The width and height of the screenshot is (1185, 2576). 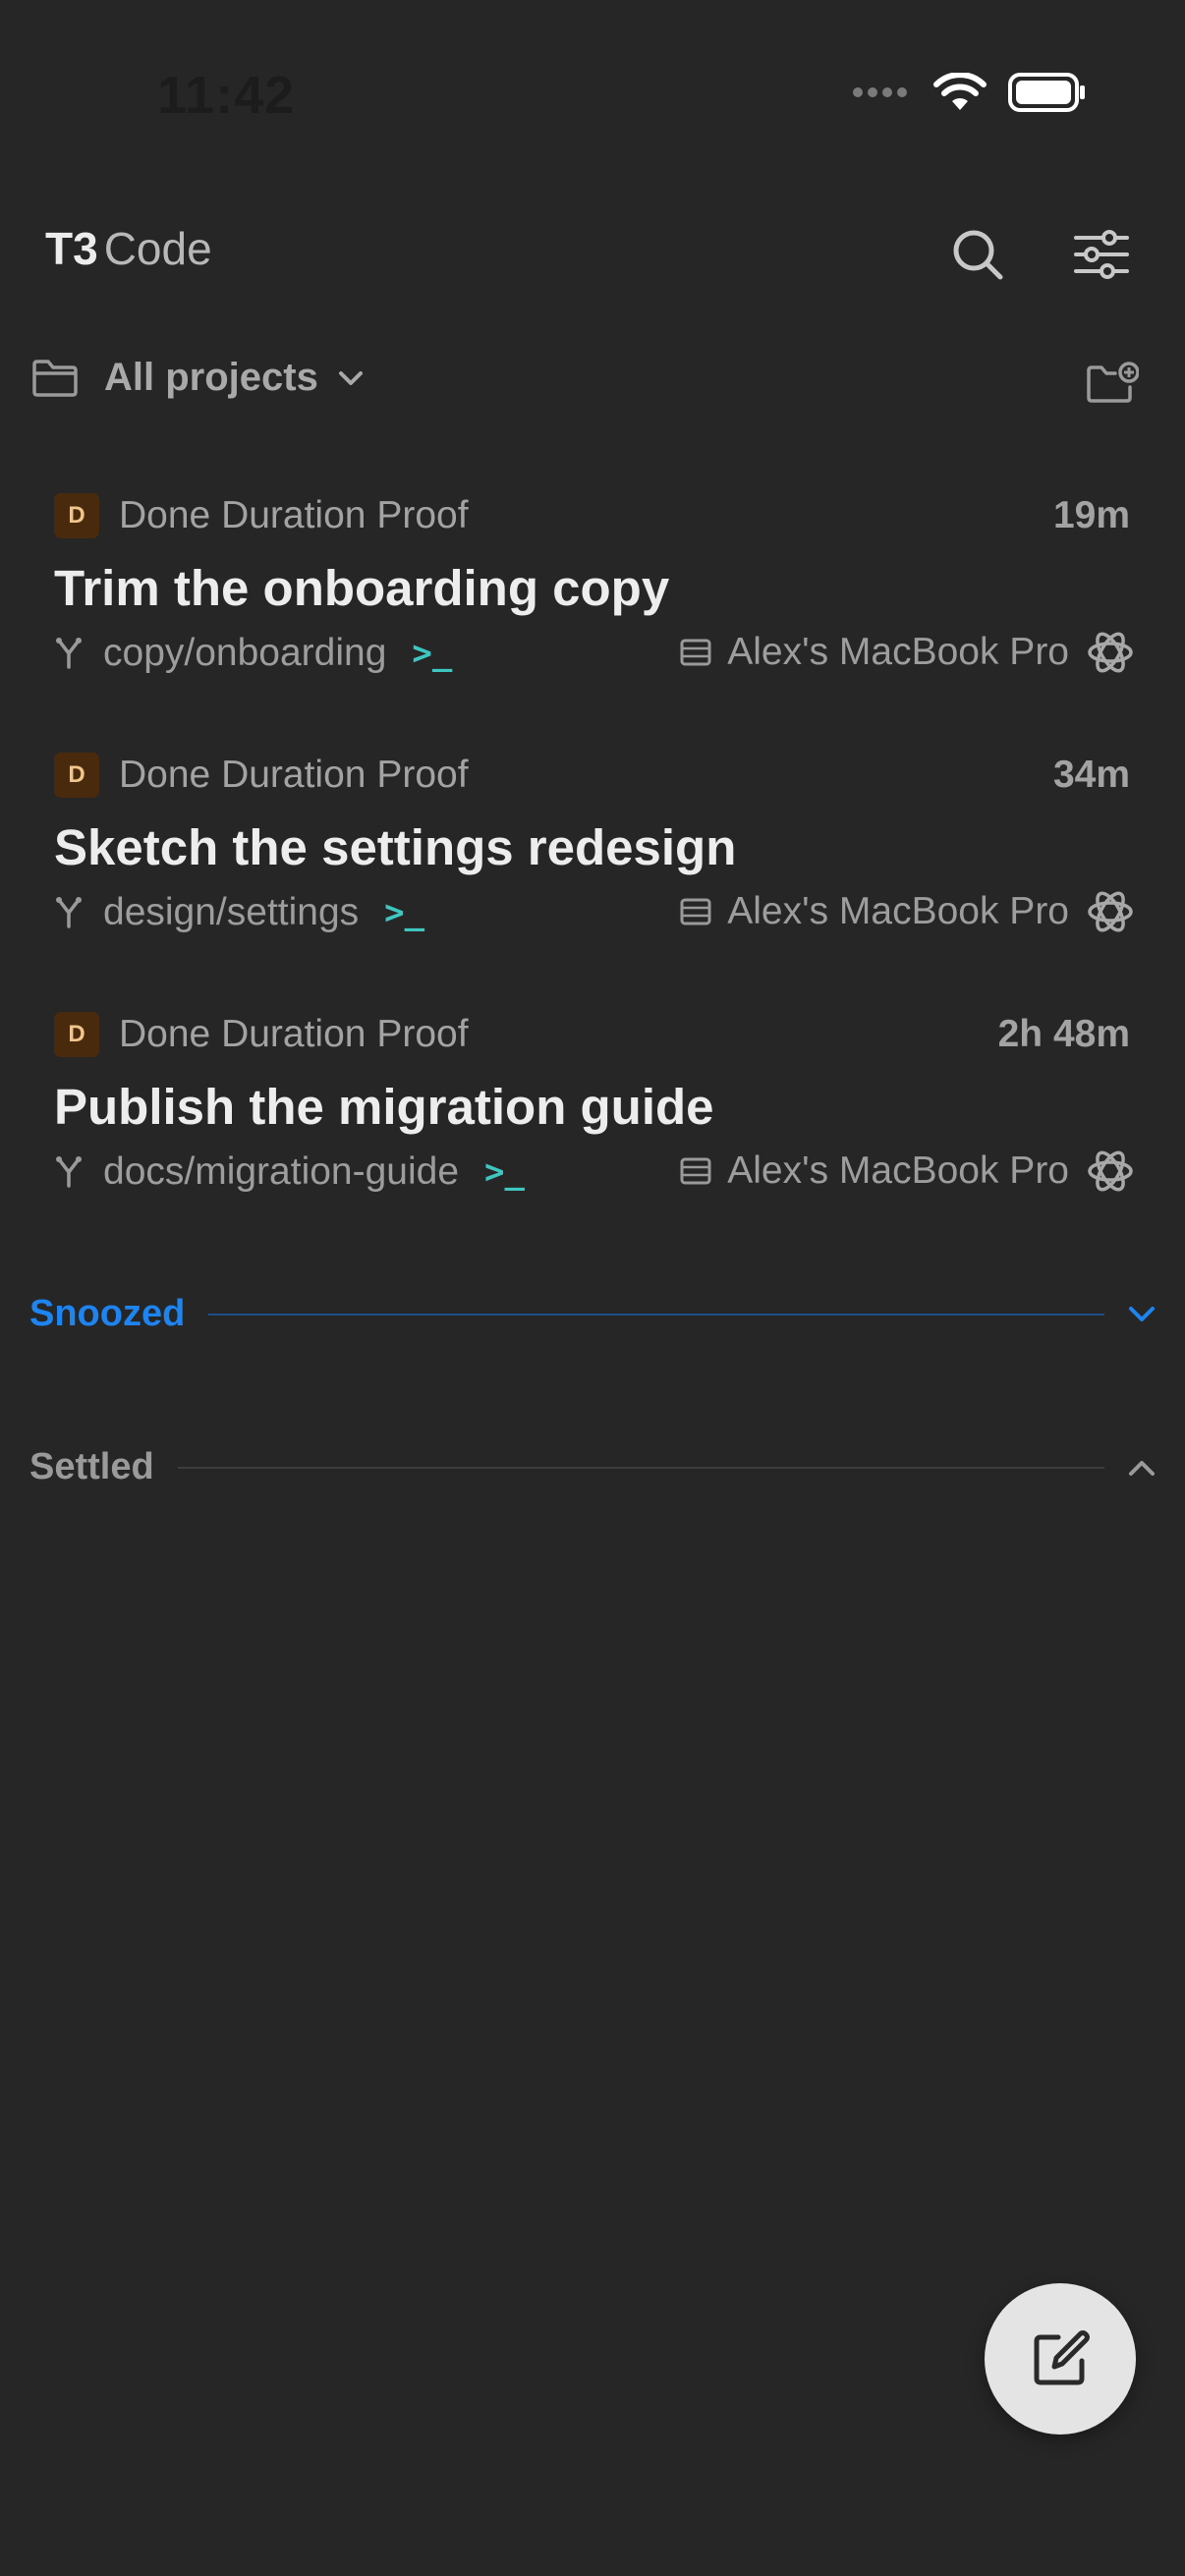 I want to click on project-filter: All projects, so click(x=198, y=378).